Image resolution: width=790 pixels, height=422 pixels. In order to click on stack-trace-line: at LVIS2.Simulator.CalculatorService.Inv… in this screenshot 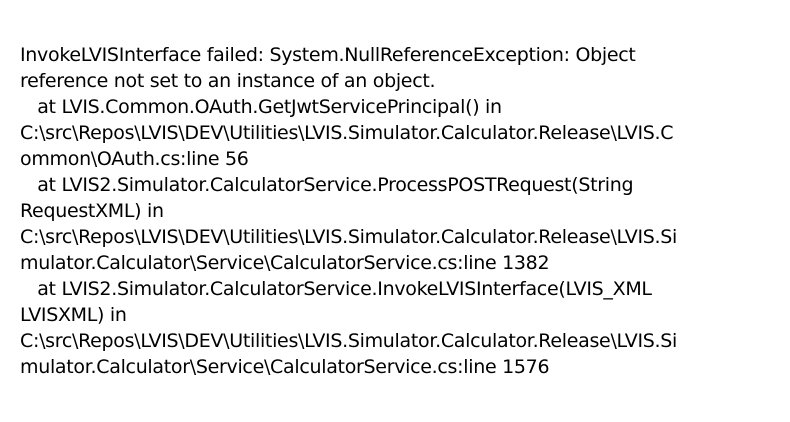, I will do `click(336, 289)`.